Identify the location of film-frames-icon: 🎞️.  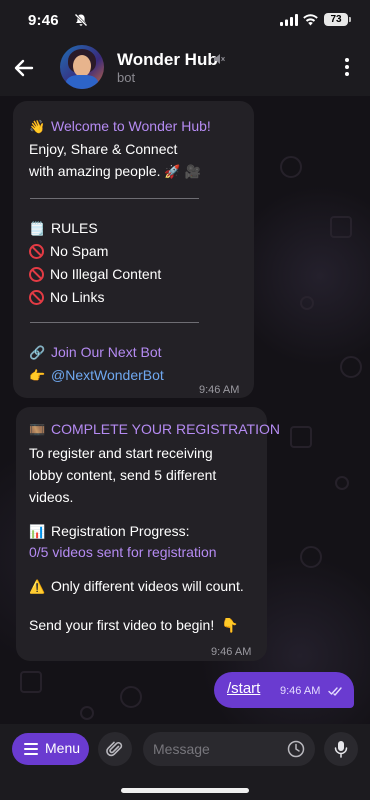
(37, 429).